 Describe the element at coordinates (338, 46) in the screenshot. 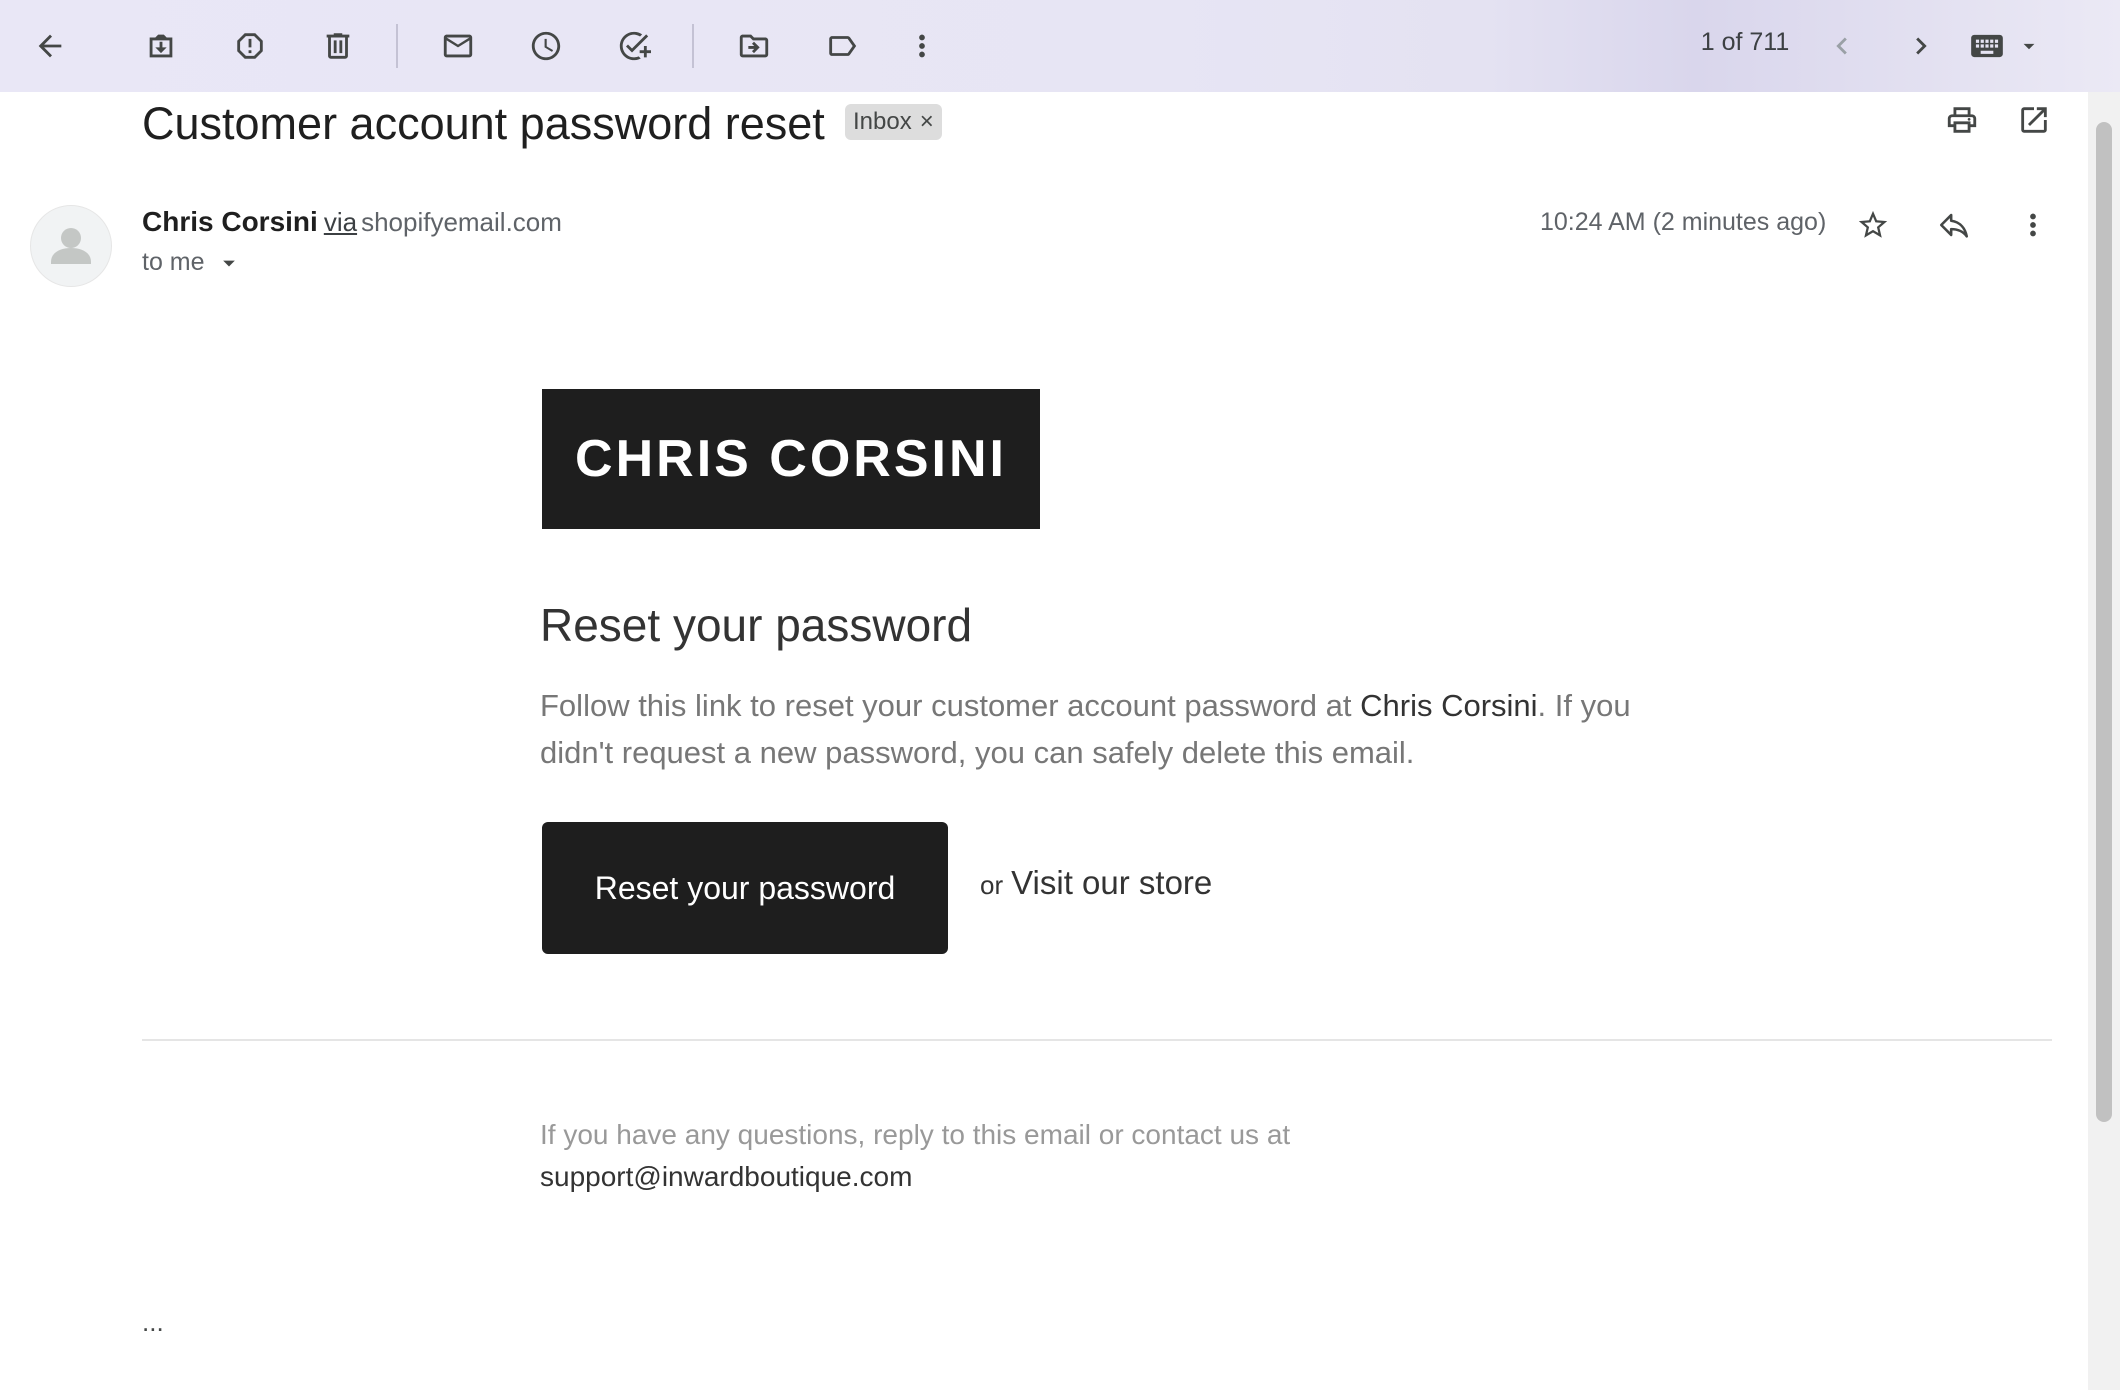

I see `trash-icon` at that location.